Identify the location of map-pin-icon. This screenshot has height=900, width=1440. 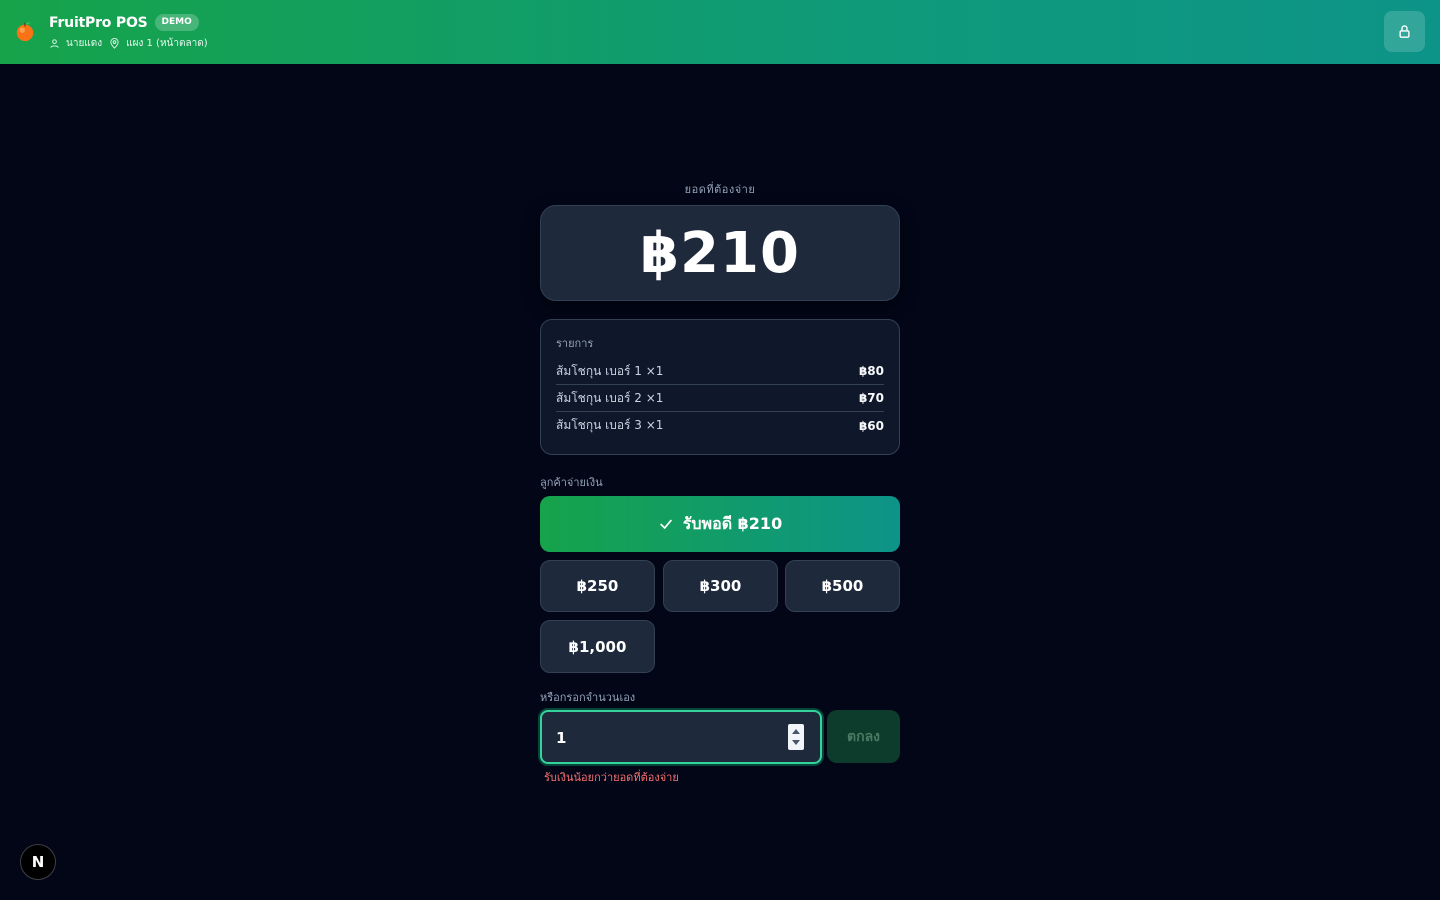
(114, 43).